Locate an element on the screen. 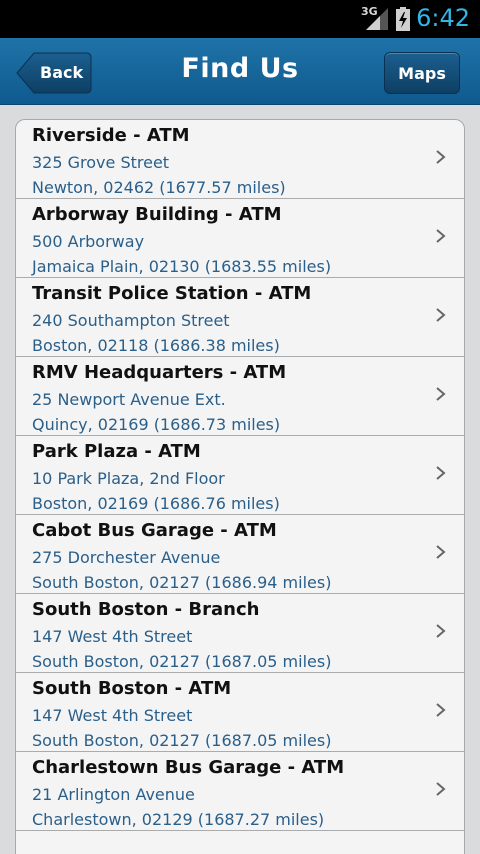 Image resolution: width=480 pixels, height=854 pixels. location-name: RMV Headquarters - ATM is located at coordinates (159, 372).